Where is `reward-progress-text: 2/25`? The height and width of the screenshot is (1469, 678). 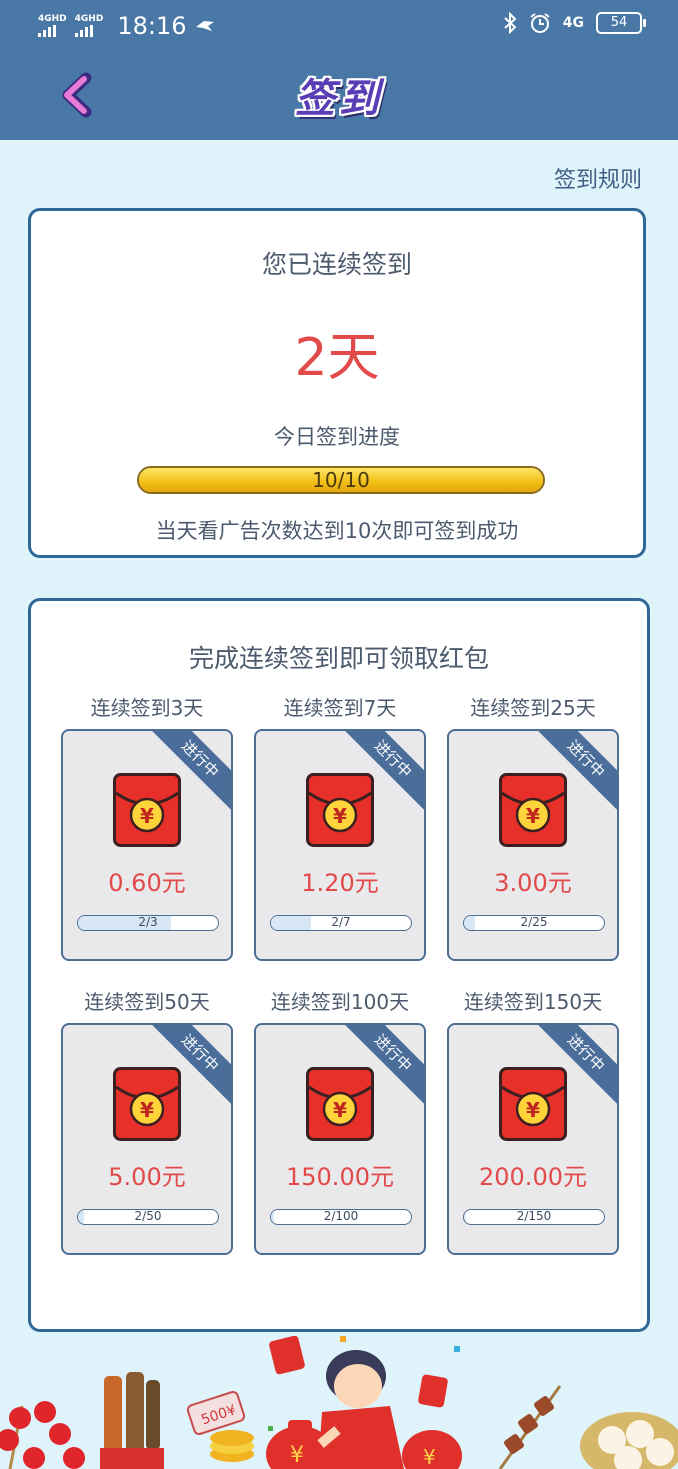
reward-progress-text: 2/25 is located at coordinates (534, 922).